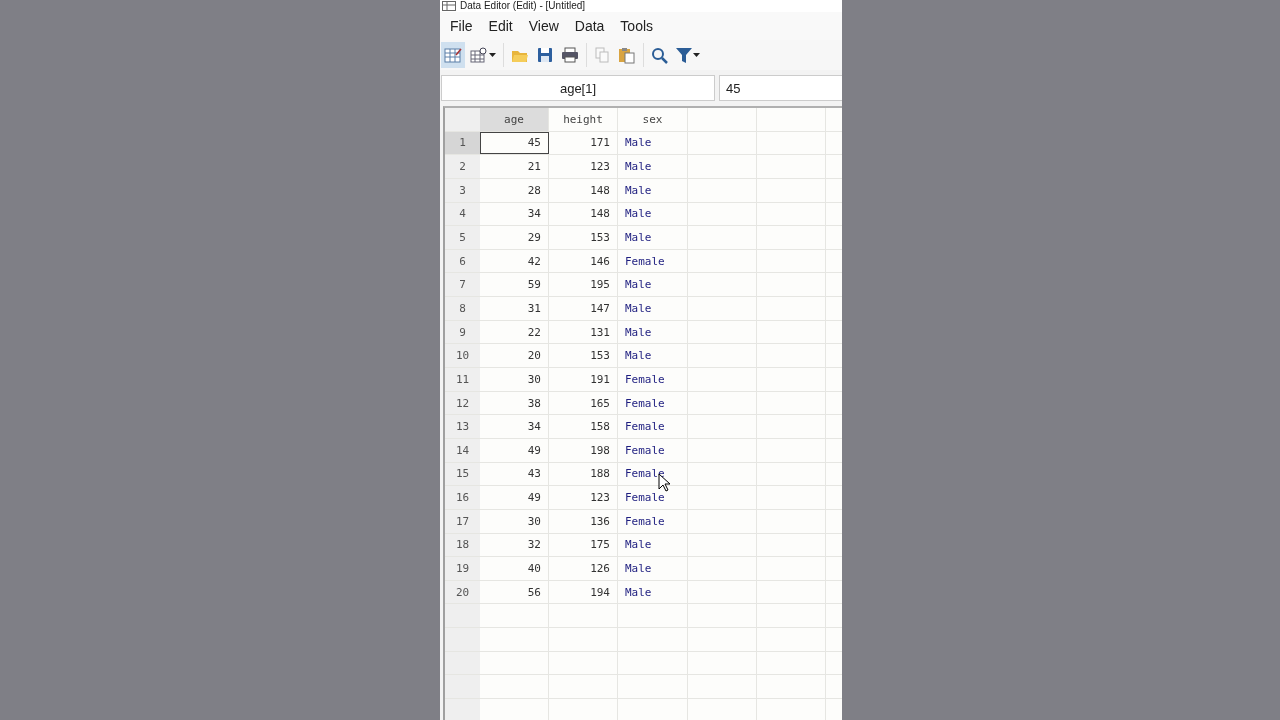  What do you see at coordinates (462, 166) in the screenshot?
I see `row-header: 2` at bounding box center [462, 166].